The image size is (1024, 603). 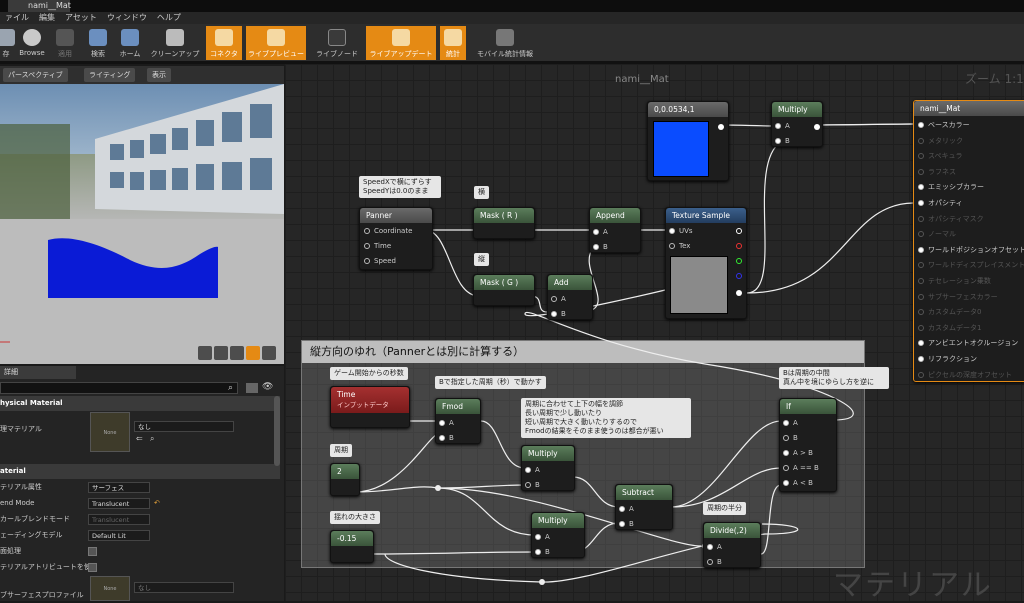 I want to click on menu-edit: 編集, so click(x=47, y=18).